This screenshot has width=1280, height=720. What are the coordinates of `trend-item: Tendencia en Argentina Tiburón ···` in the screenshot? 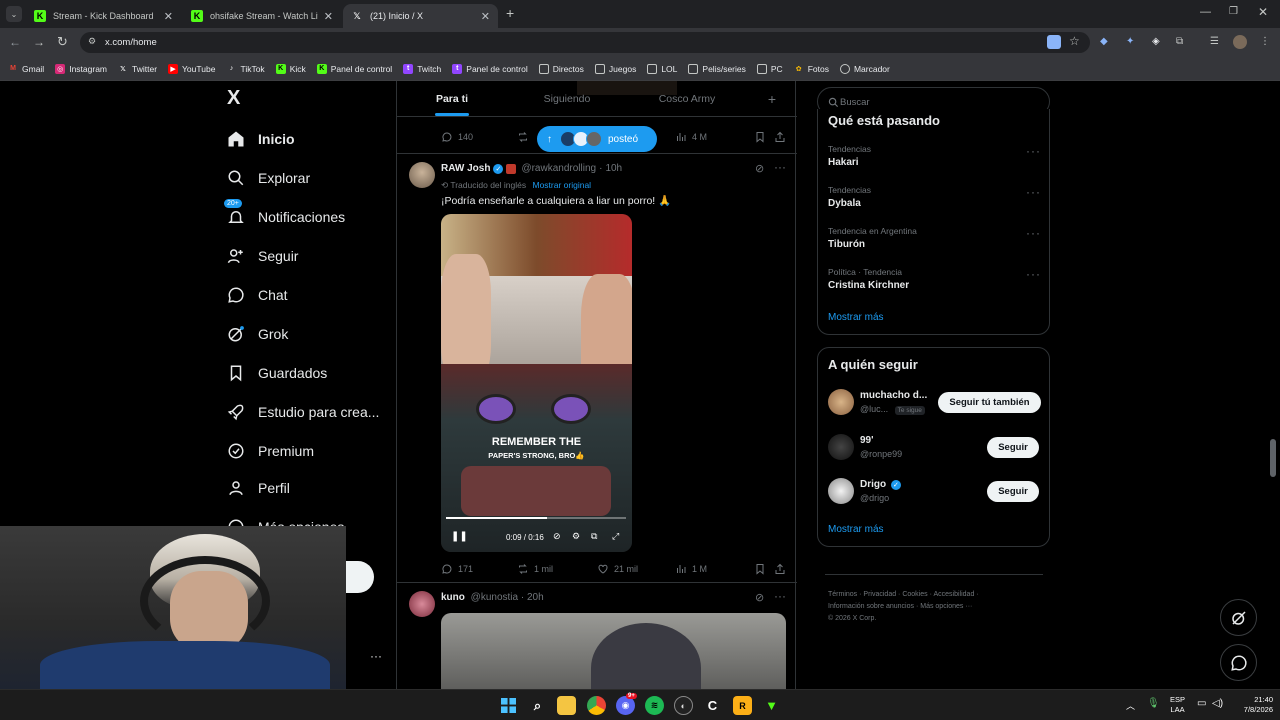 It's located at (934, 238).